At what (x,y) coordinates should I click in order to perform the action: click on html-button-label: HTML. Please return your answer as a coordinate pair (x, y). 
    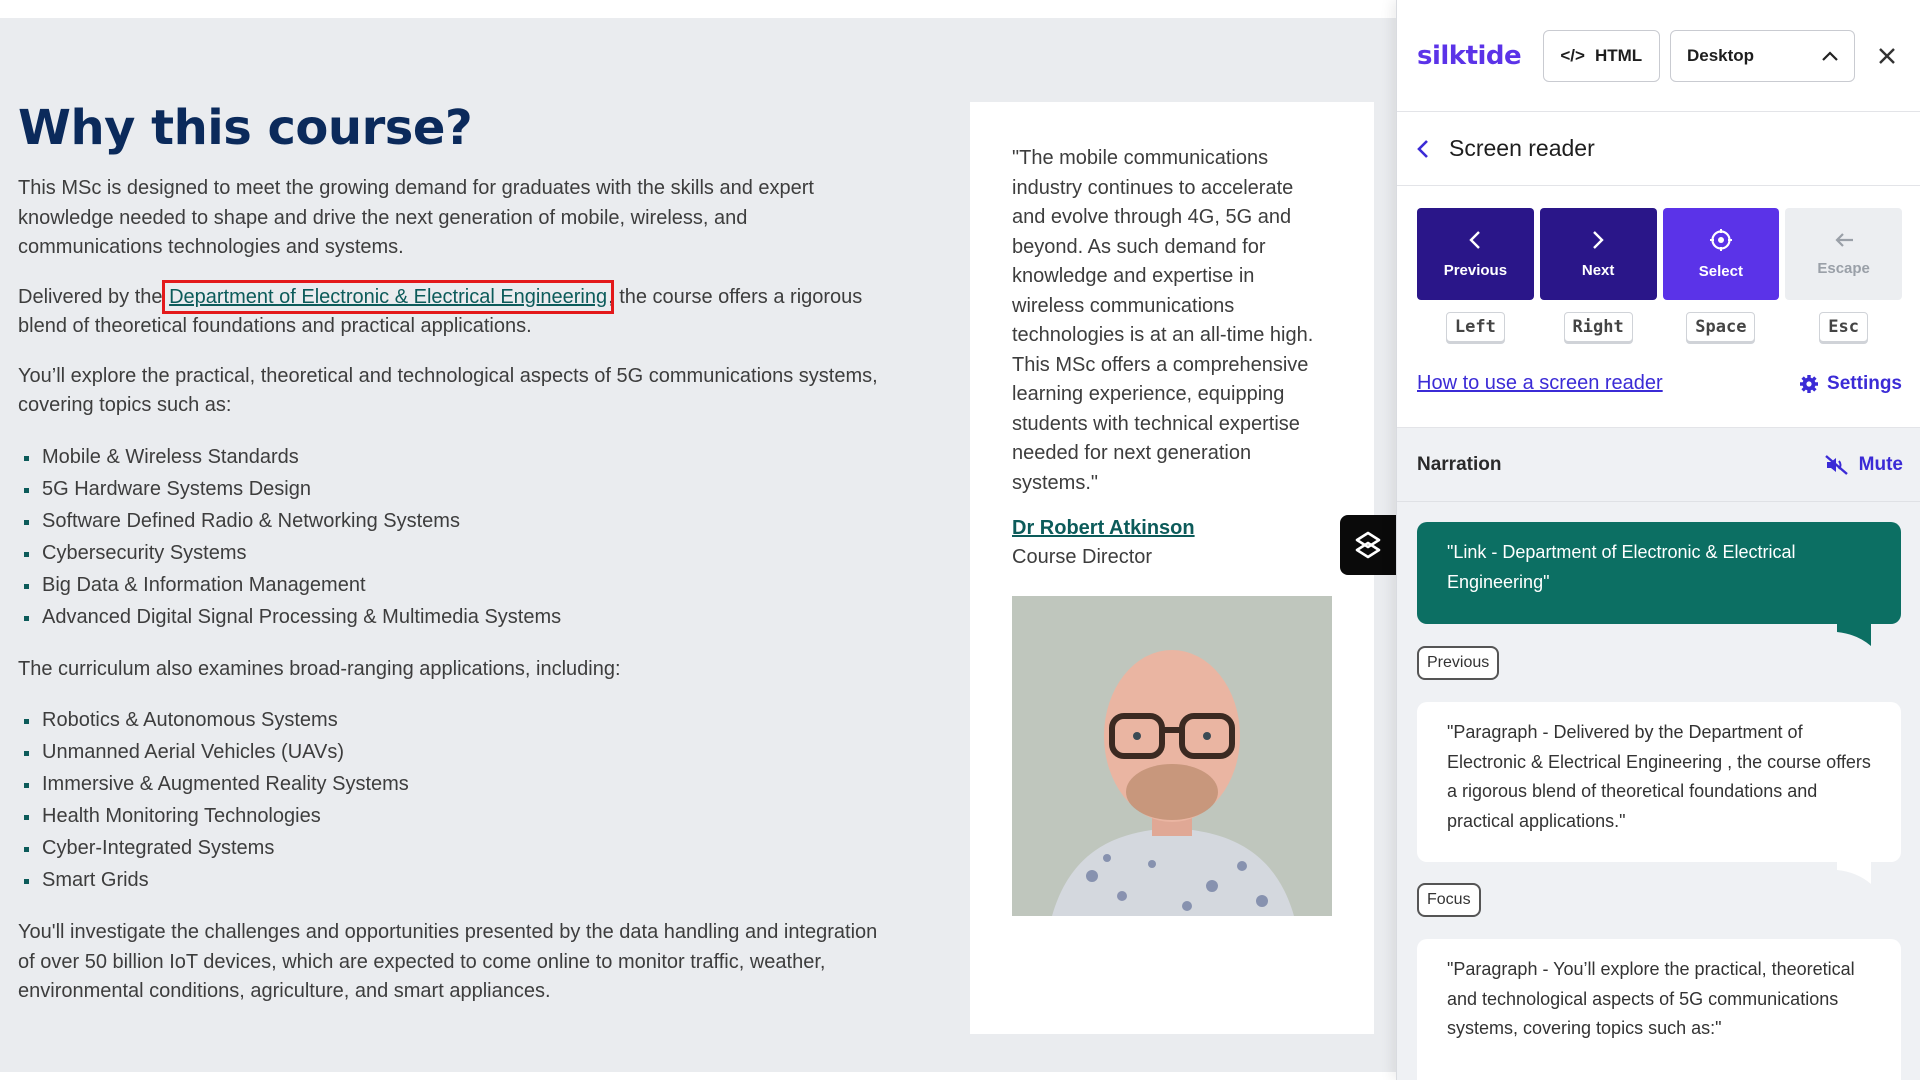
    Looking at the image, I should click on (1618, 55).